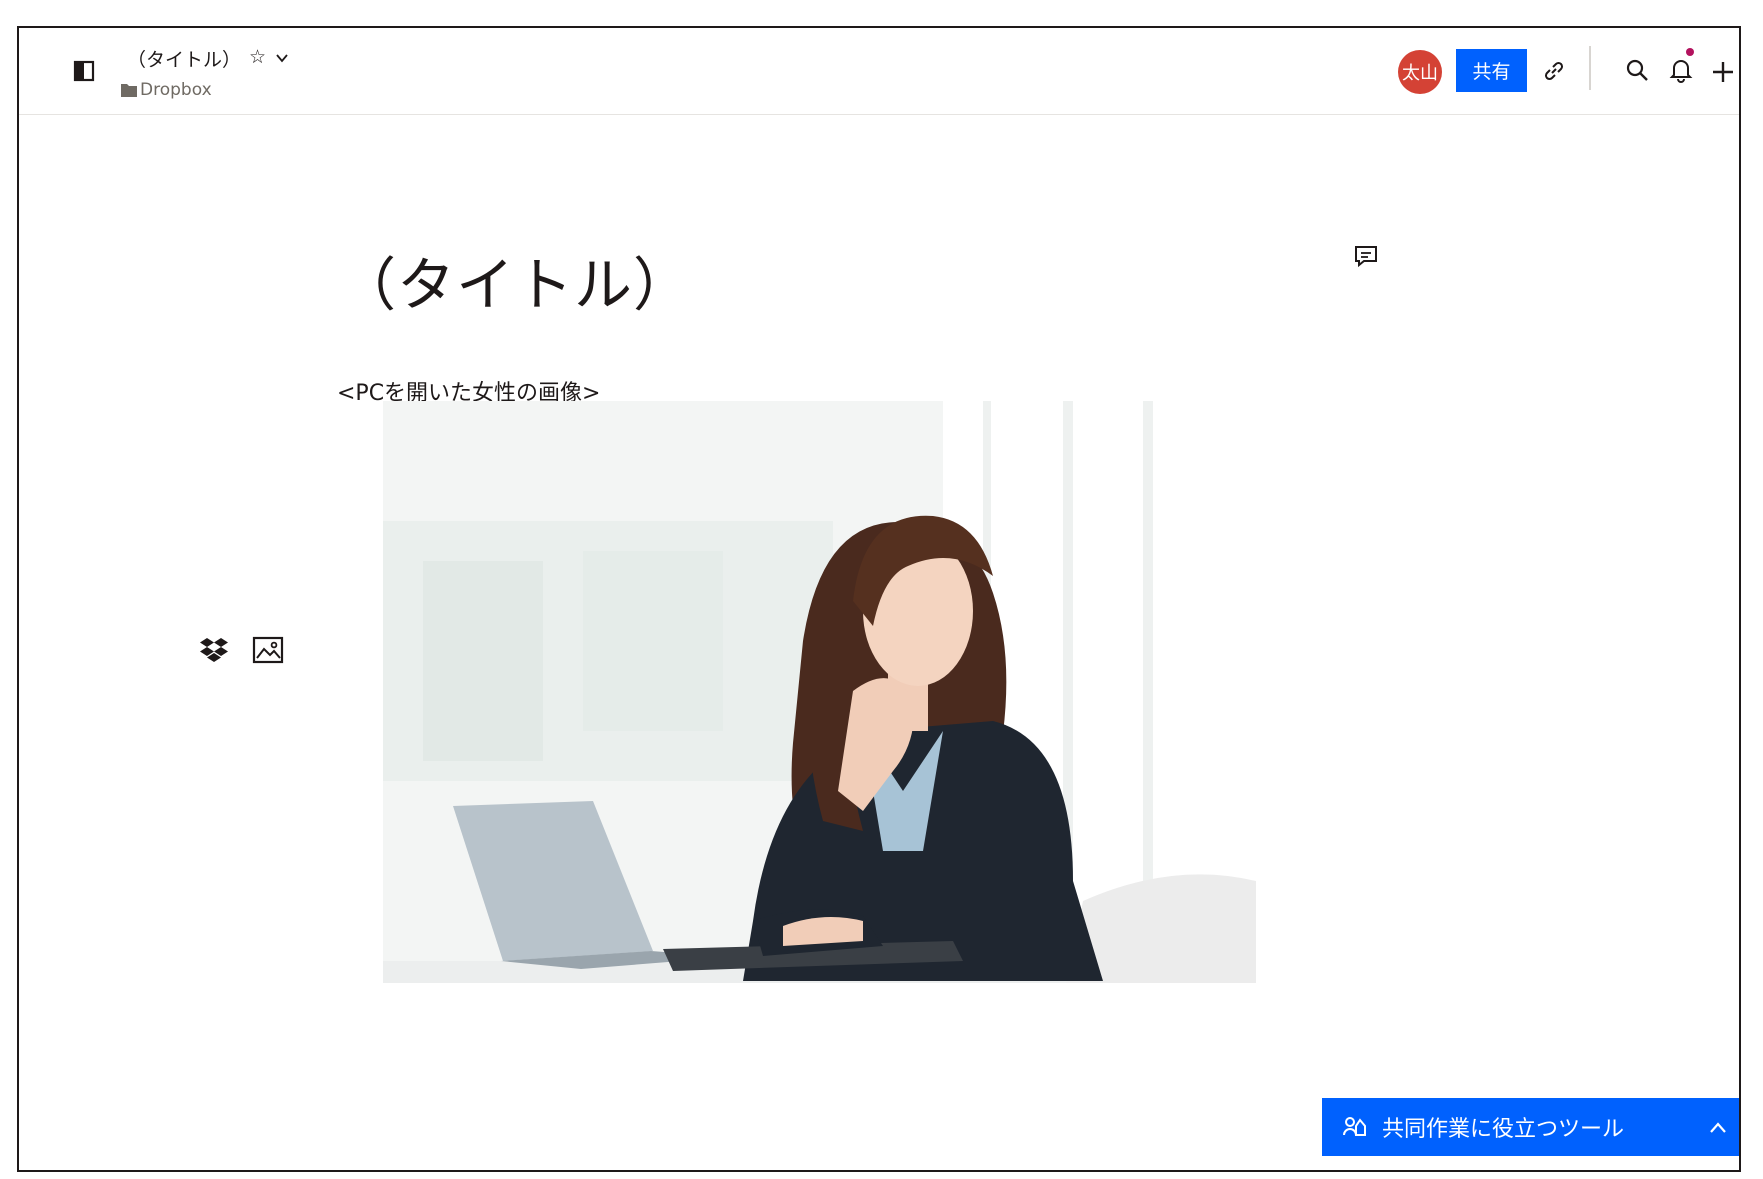 Image resolution: width=1763 pixels, height=1179 pixels. I want to click on collaboration-tools-panel: 共同作業に役立つツール, so click(1530, 1127).